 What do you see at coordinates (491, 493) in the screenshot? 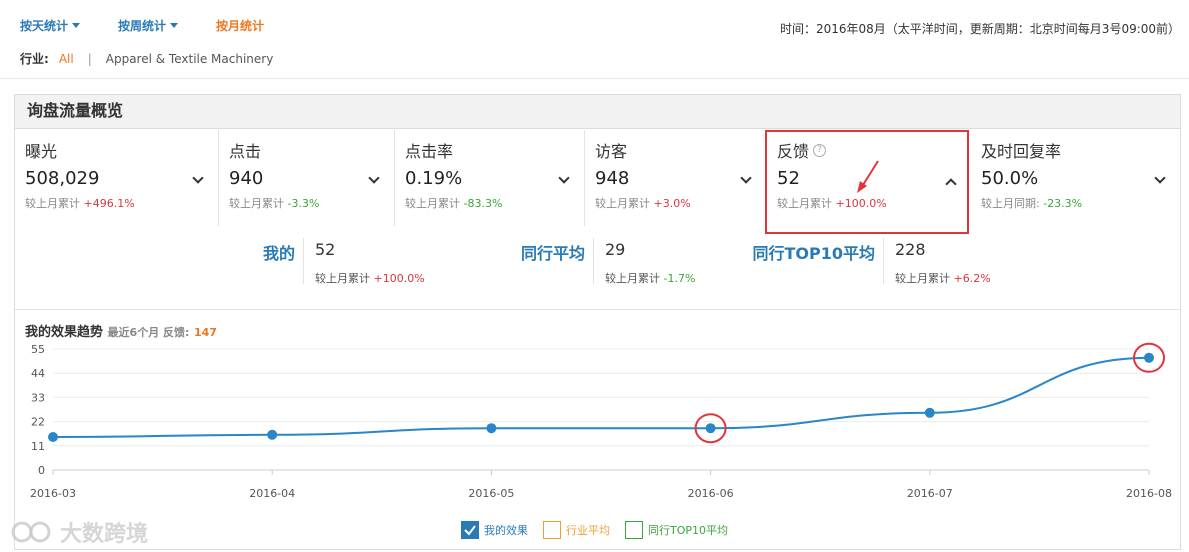
I see `x-tick-label: 2016-05` at bounding box center [491, 493].